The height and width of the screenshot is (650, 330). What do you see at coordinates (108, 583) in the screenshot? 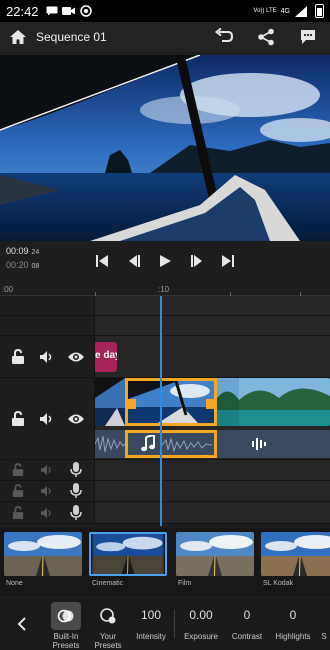
I see `filter-label: Cinematic` at bounding box center [108, 583].